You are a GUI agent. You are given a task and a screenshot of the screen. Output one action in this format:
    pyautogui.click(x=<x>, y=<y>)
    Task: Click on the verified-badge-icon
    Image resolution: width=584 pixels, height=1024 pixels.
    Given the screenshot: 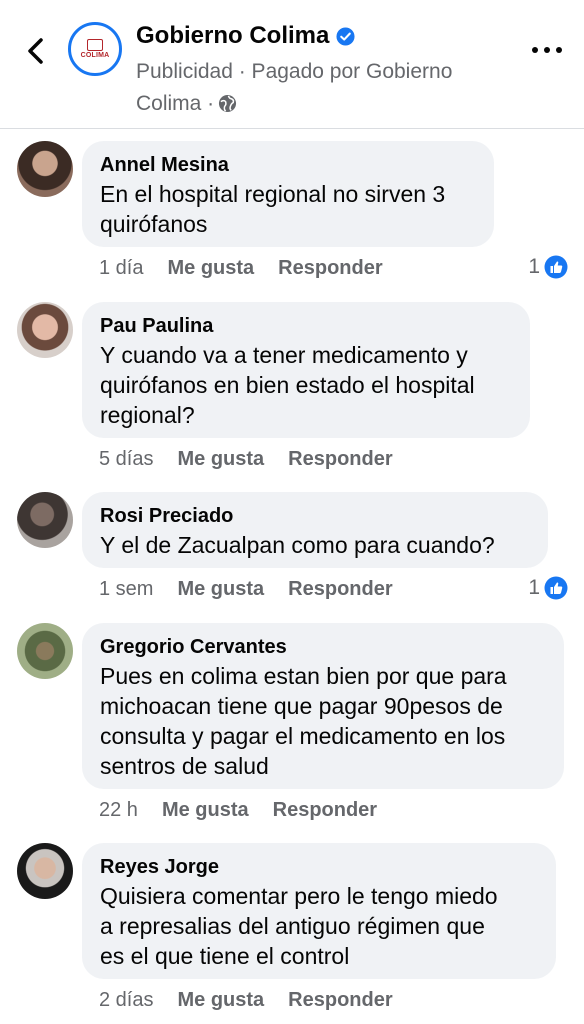 What is the action you would take?
    pyautogui.click(x=345, y=36)
    